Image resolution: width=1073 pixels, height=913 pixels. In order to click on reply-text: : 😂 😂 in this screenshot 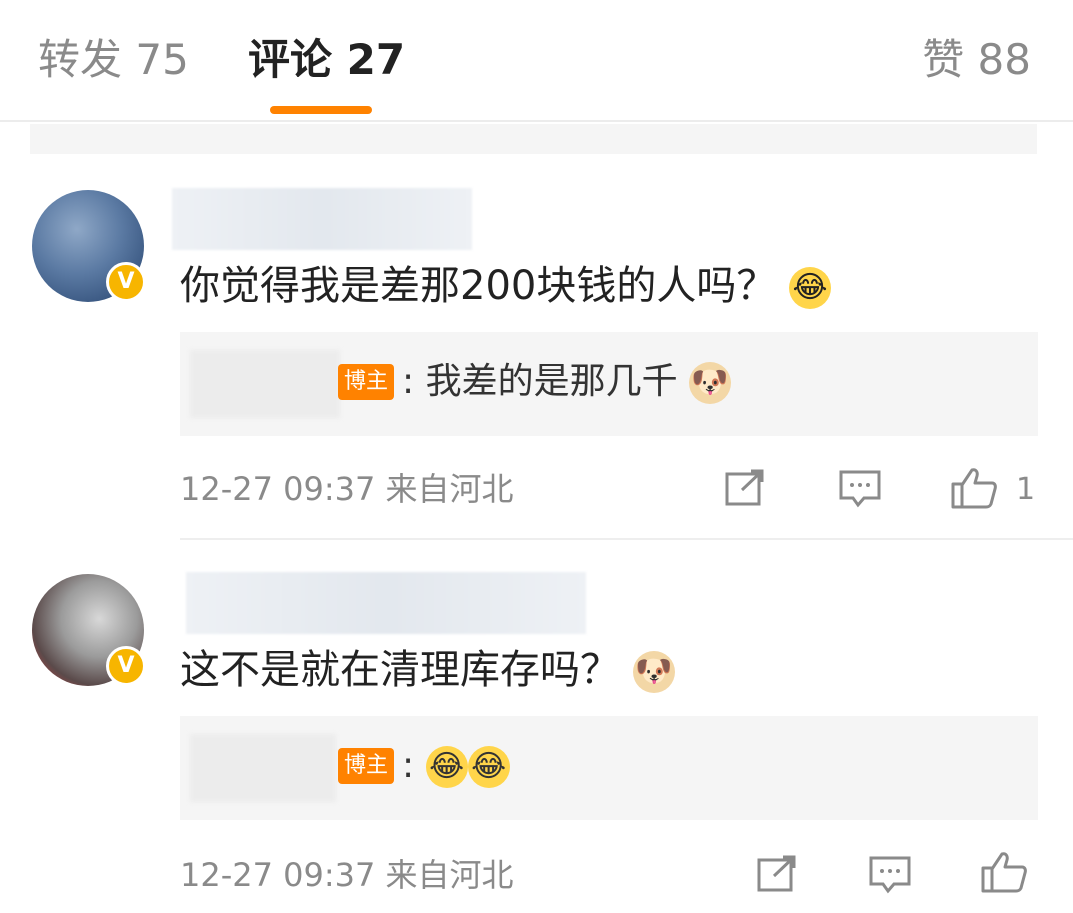, I will do `click(456, 766)`.